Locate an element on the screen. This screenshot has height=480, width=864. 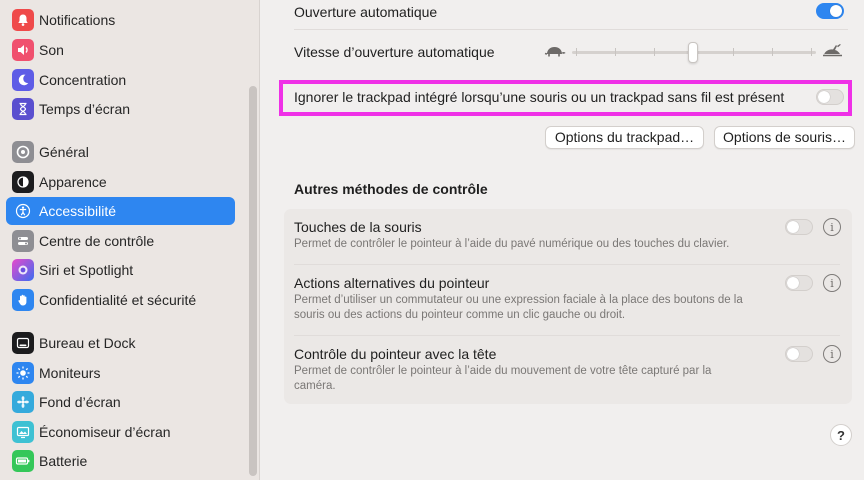
alt-pointer-actions-toggle is located at coordinates (799, 283).